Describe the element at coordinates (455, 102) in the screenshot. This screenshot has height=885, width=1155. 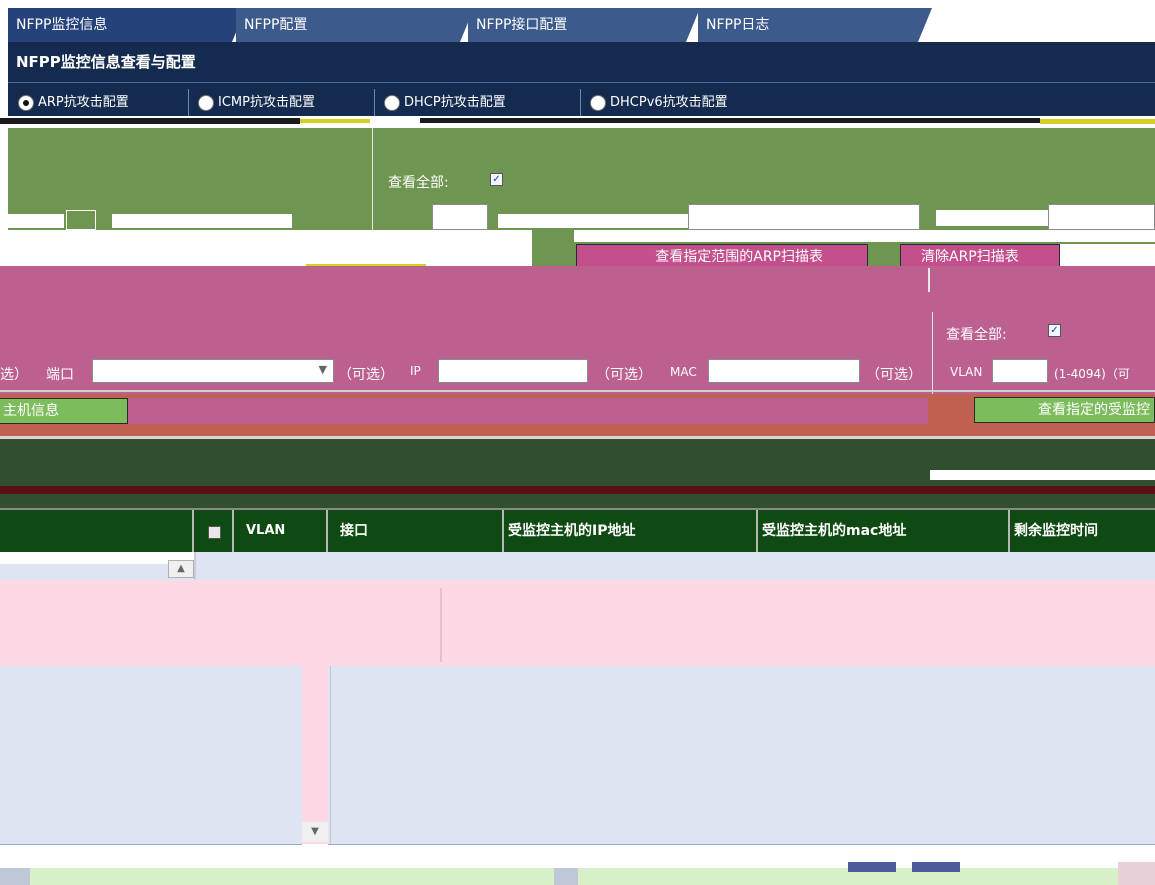
I see `radio-label: DHCP抗攻击配置` at that location.